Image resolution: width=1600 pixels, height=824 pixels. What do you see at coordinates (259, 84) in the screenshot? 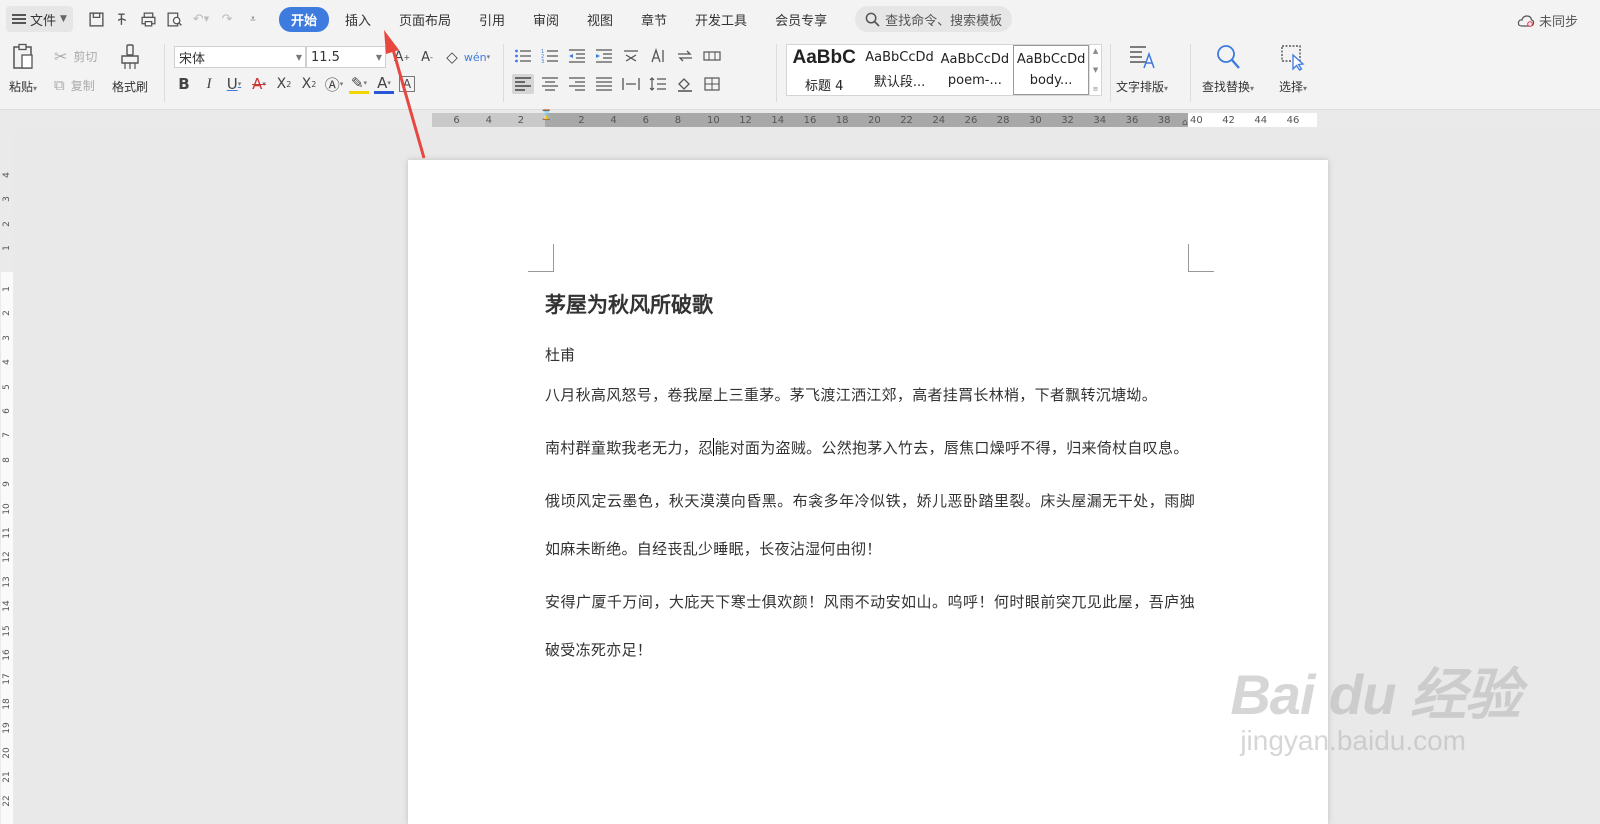
I see `strikethrough-icon: A ▾` at bounding box center [259, 84].